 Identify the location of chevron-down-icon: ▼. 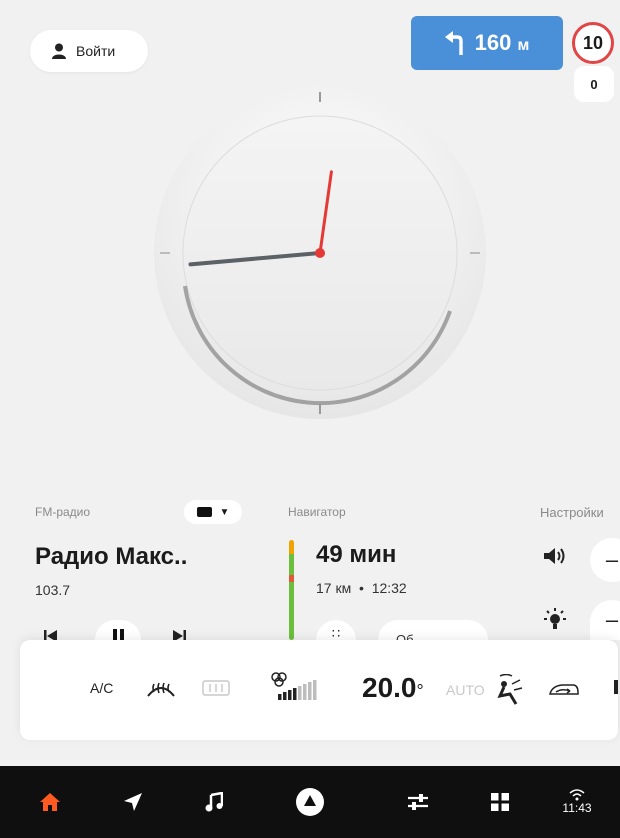
(224, 512).